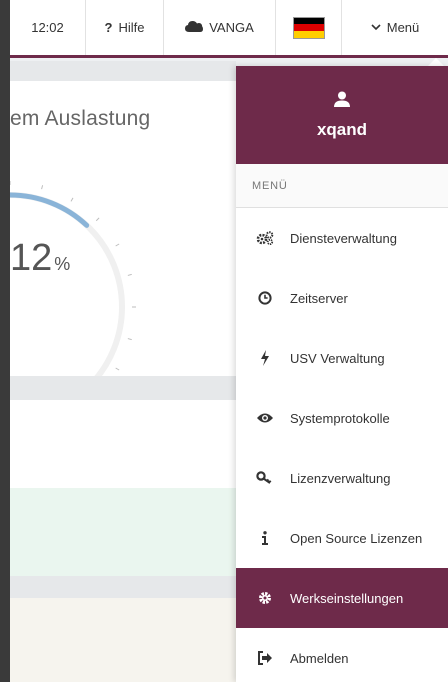  Describe the element at coordinates (342, 186) in the screenshot. I see `menu-section-header: MENÜ` at that location.